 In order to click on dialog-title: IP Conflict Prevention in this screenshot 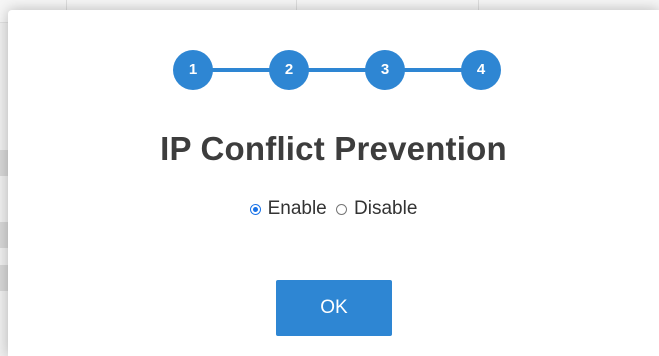, I will do `click(333, 148)`.